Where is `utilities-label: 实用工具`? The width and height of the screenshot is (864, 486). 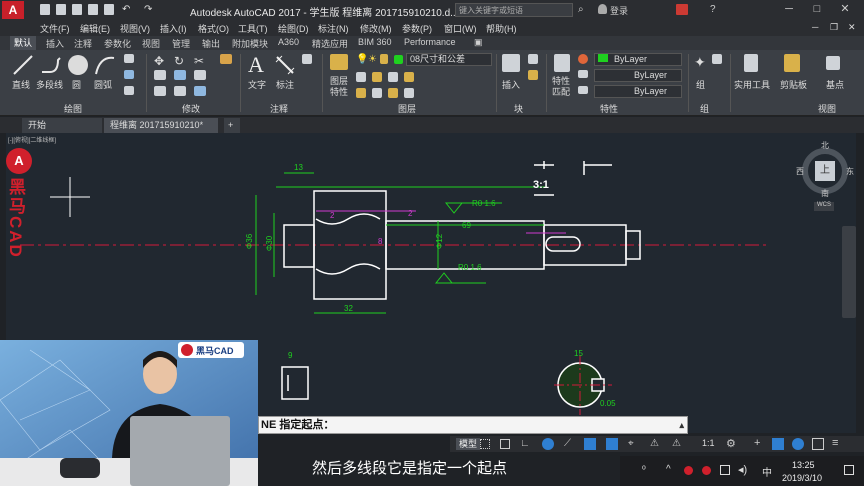 utilities-label: 实用工具 is located at coordinates (752, 84).